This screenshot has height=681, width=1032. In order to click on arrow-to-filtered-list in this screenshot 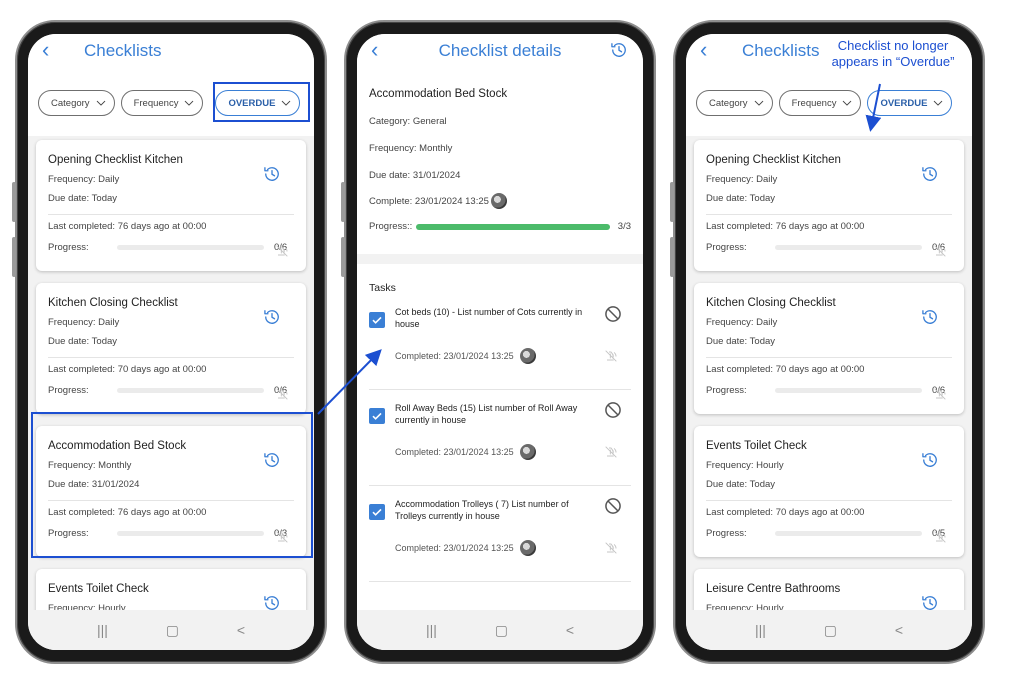, I will do `click(873, 107)`.